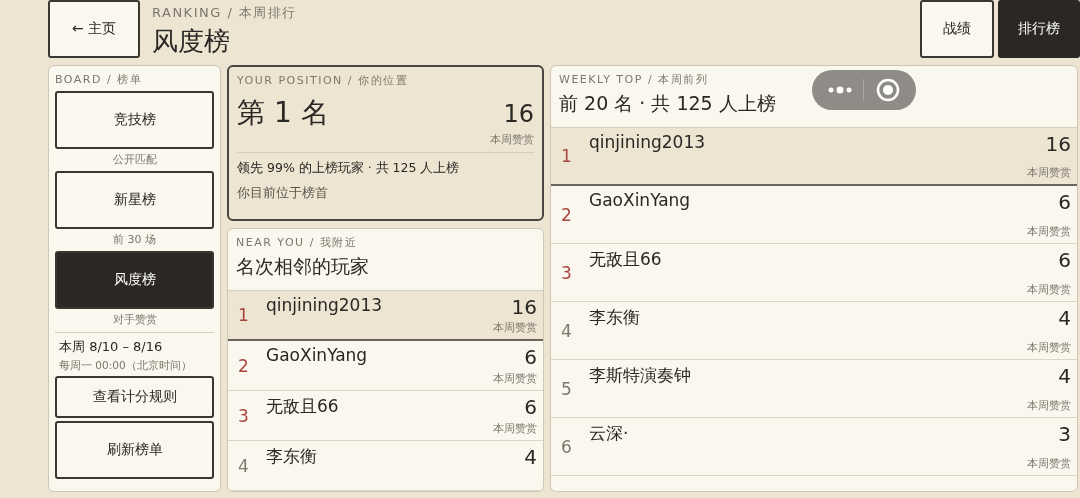  I want to click on section-eyebrow: RANKING / 本周排行, so click(224, 13).